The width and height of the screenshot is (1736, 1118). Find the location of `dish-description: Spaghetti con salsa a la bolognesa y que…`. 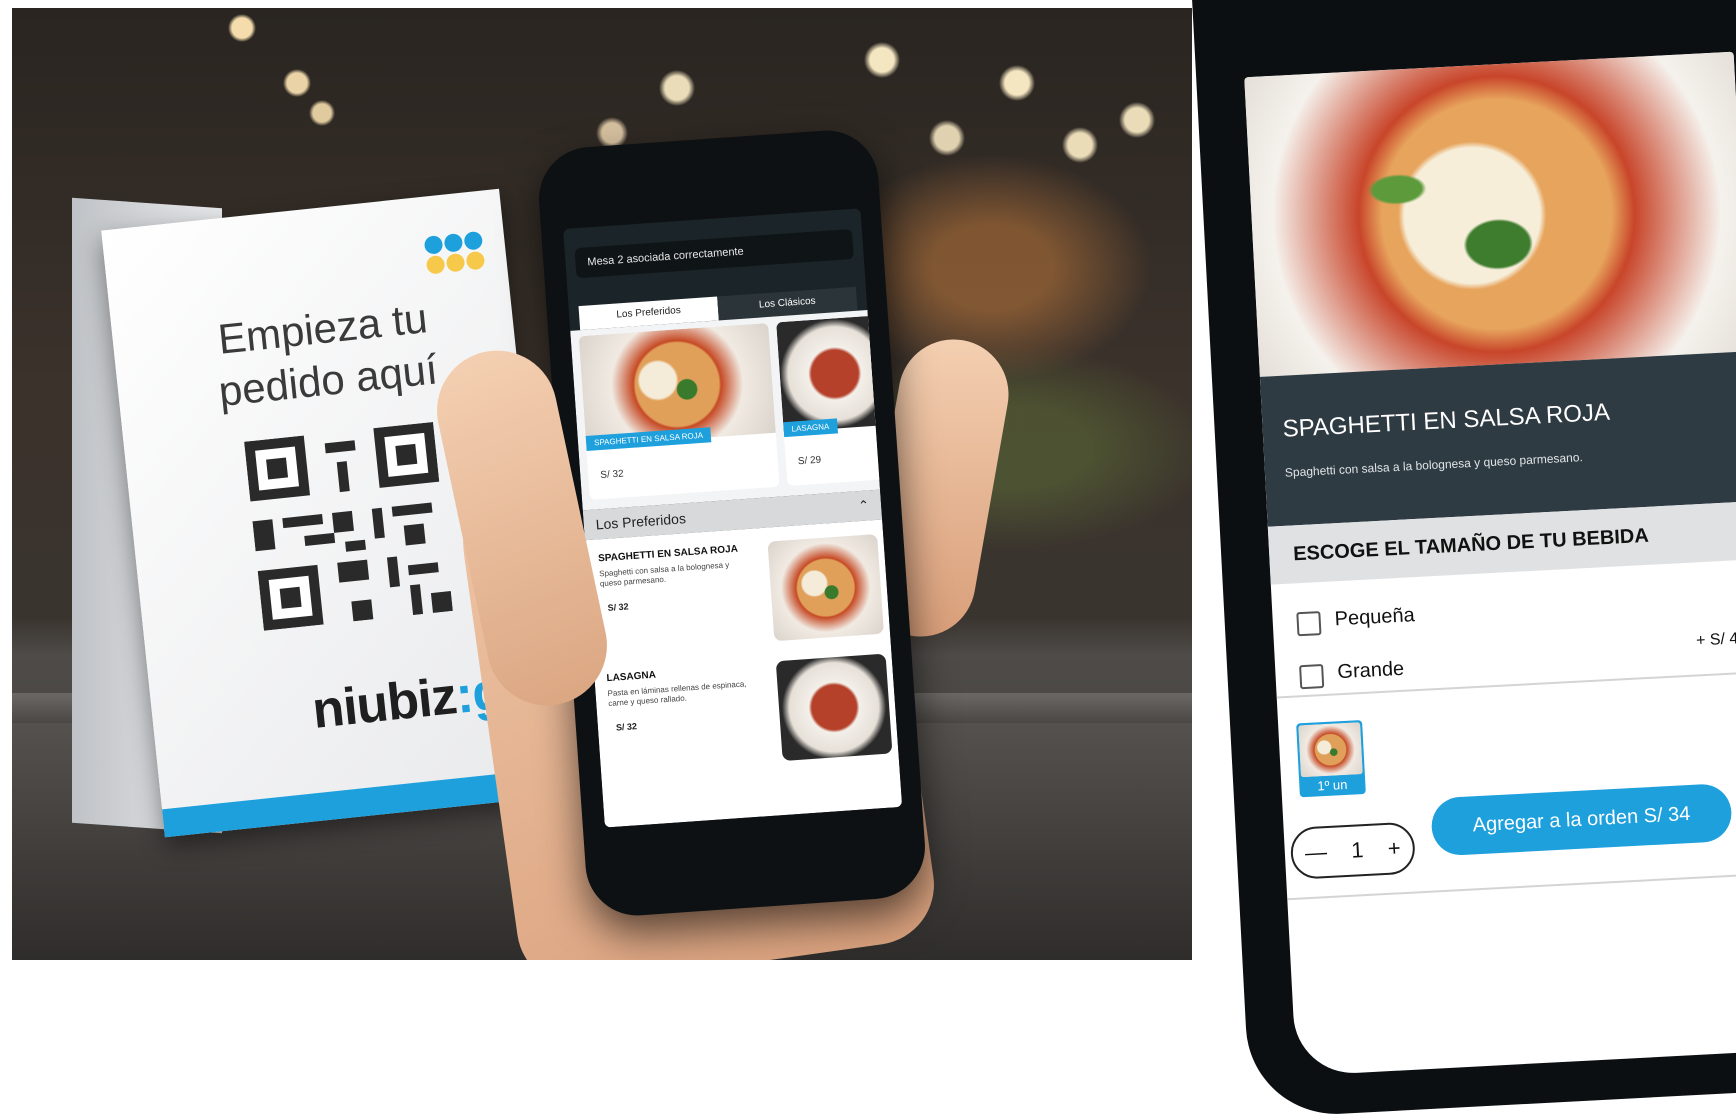

dish-description: Spaghetti con salsa a la bolognesa y que… is located at coordinates (1434, 465).